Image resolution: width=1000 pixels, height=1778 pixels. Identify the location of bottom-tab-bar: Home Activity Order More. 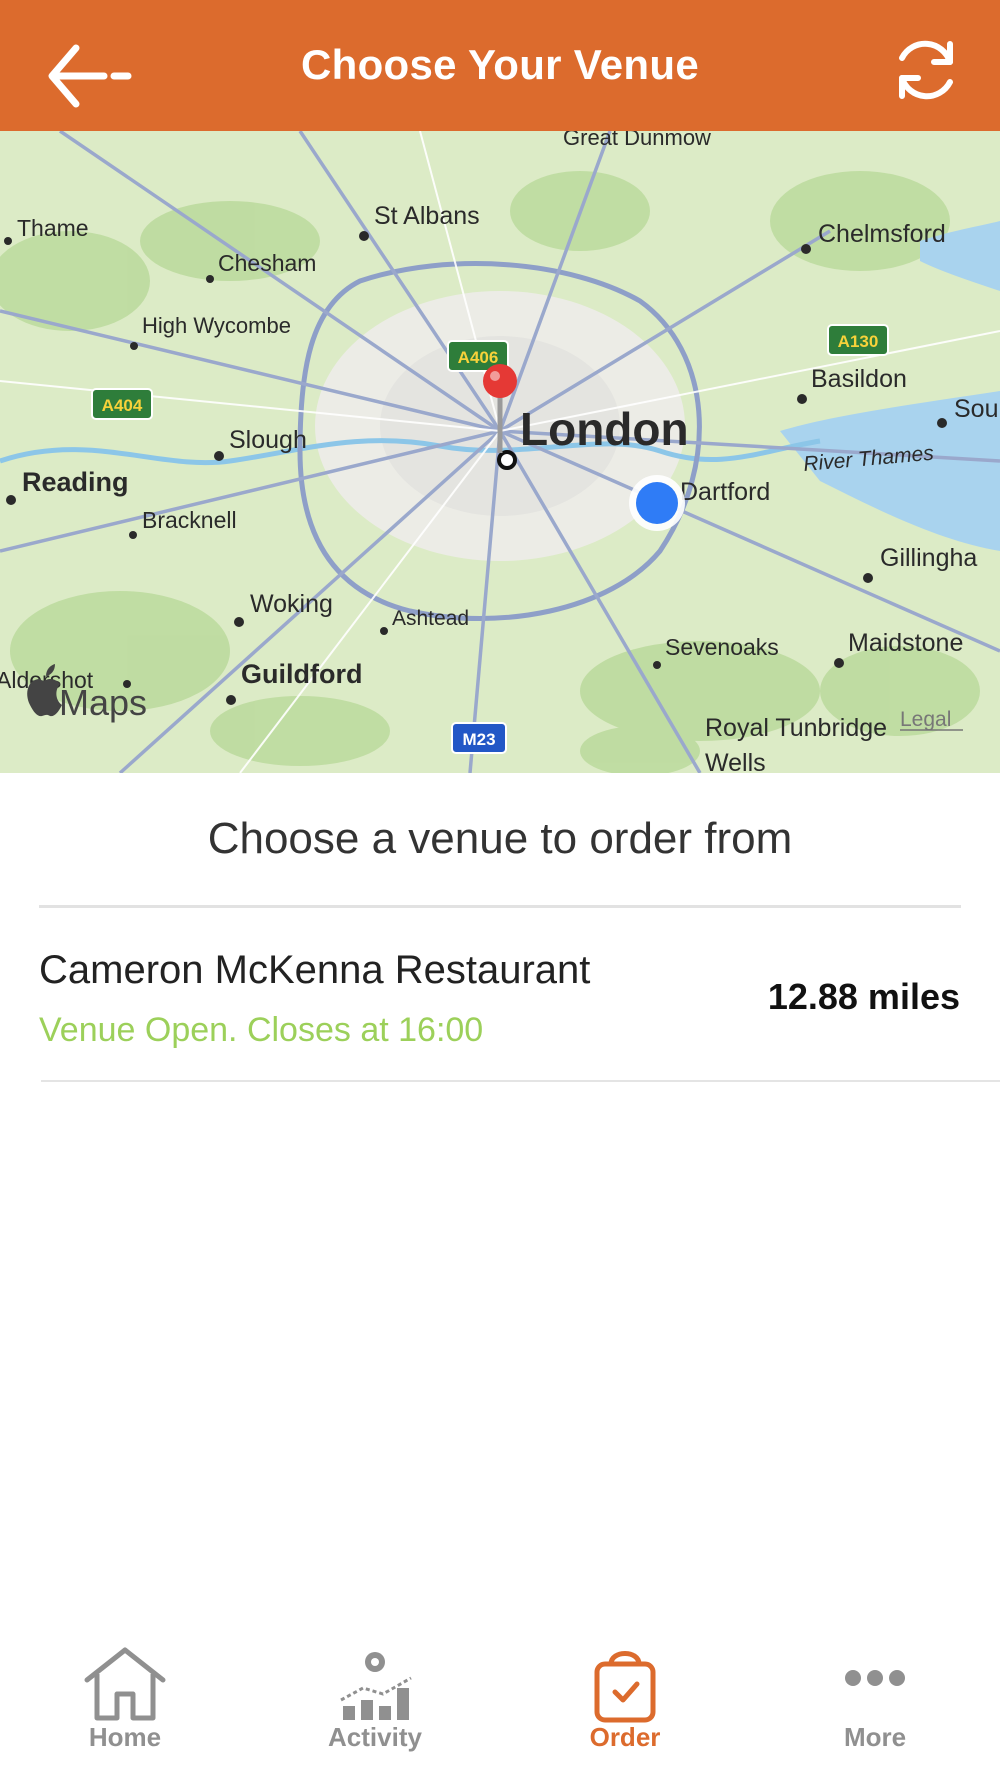
(500, 1704).